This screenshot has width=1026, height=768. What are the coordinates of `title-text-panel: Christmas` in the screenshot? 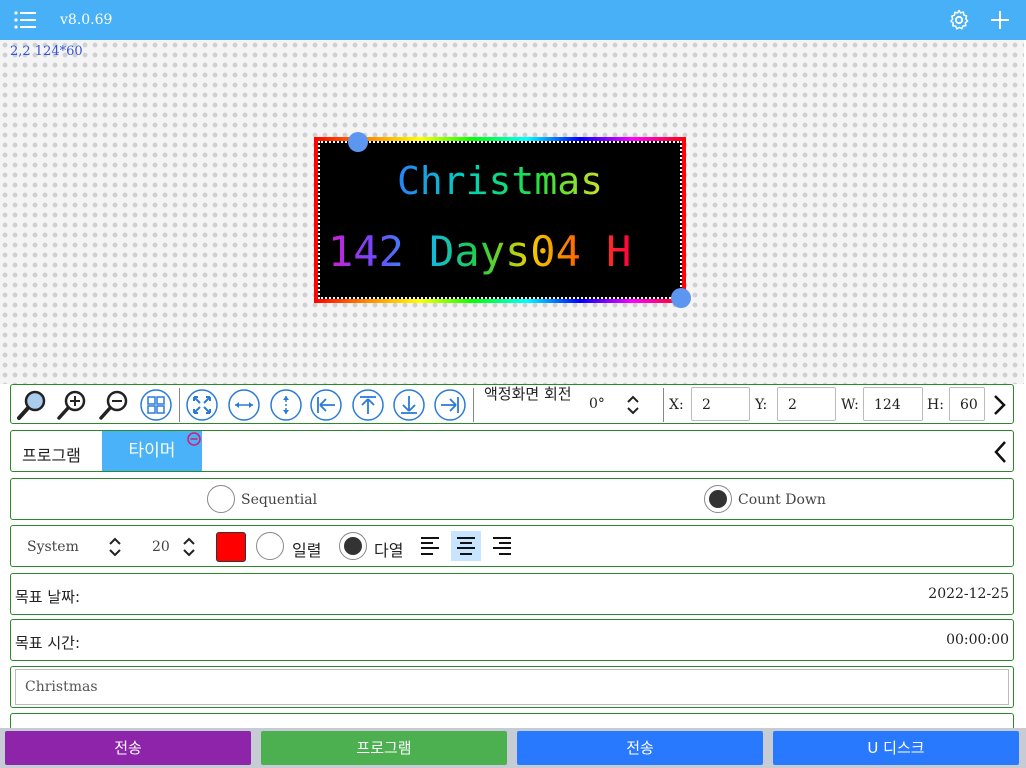 It's located at (512, 687).